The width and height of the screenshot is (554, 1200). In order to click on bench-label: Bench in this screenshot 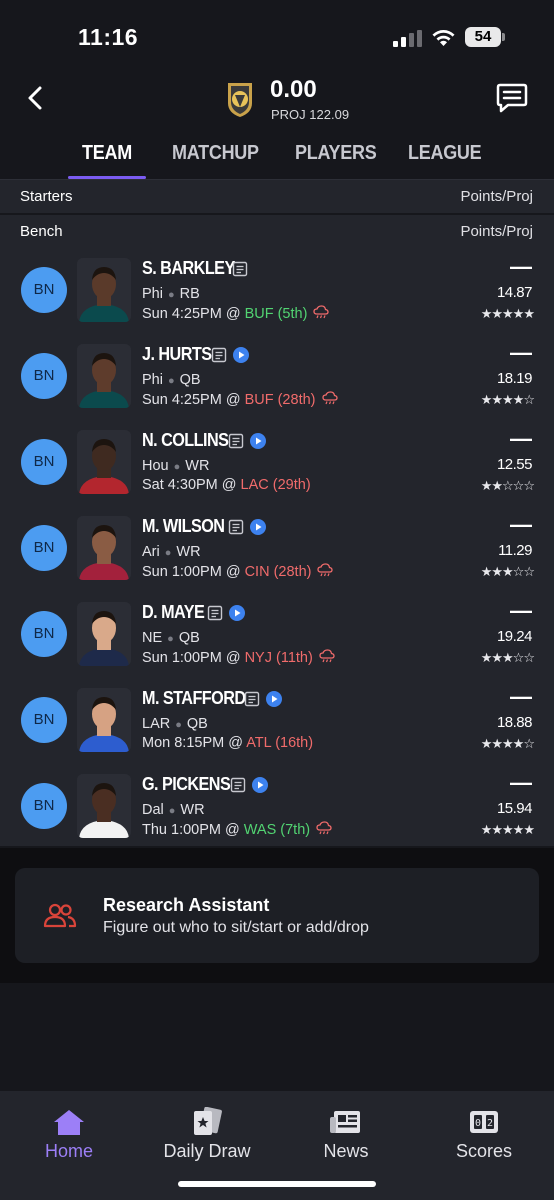, I will do `click(41, 231)`.